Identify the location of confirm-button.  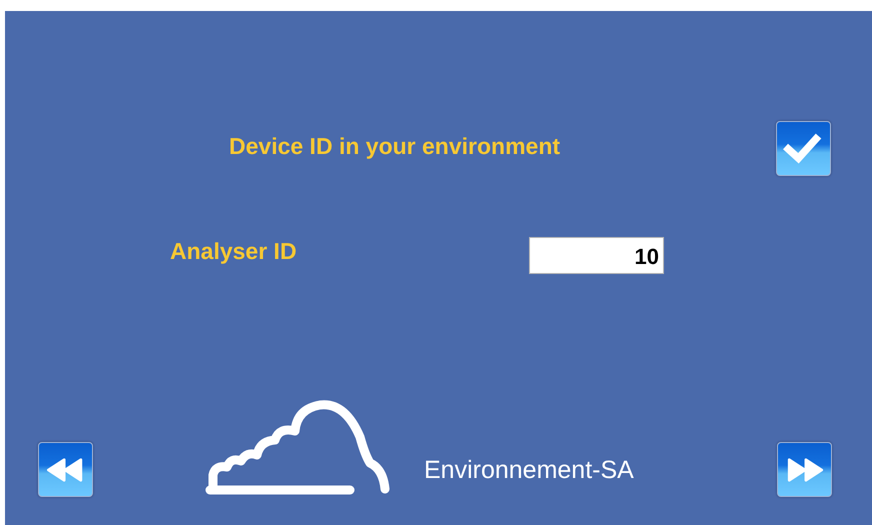
(803, 148).